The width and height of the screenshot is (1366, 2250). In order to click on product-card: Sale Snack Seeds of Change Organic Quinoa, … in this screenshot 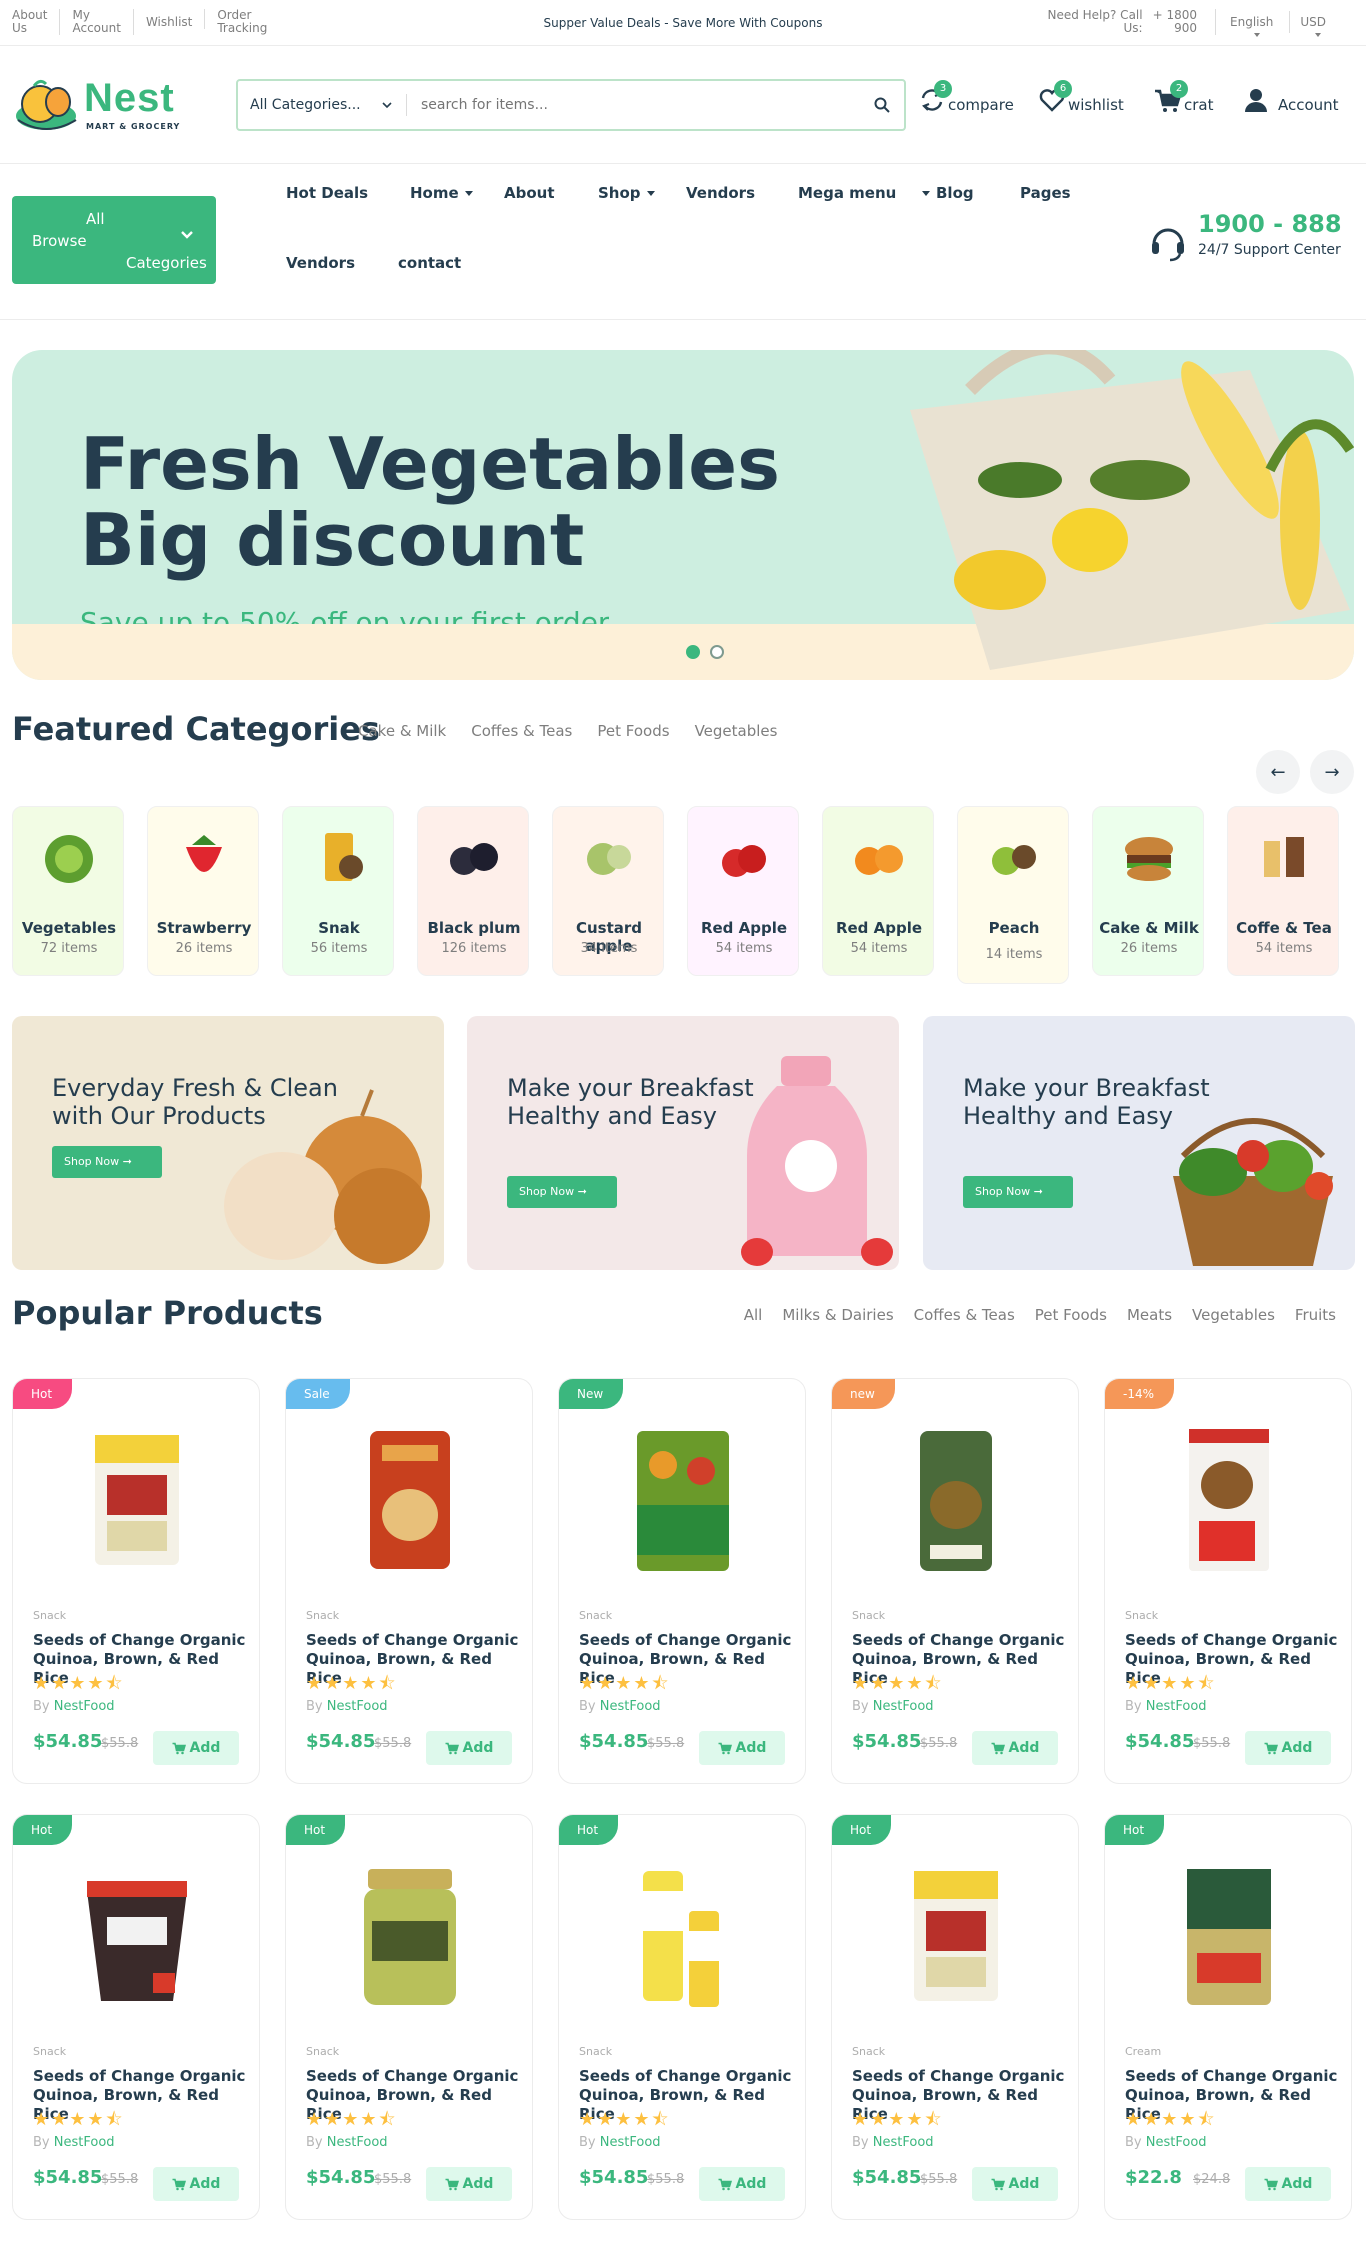, I will do `click(409, 1581)`.